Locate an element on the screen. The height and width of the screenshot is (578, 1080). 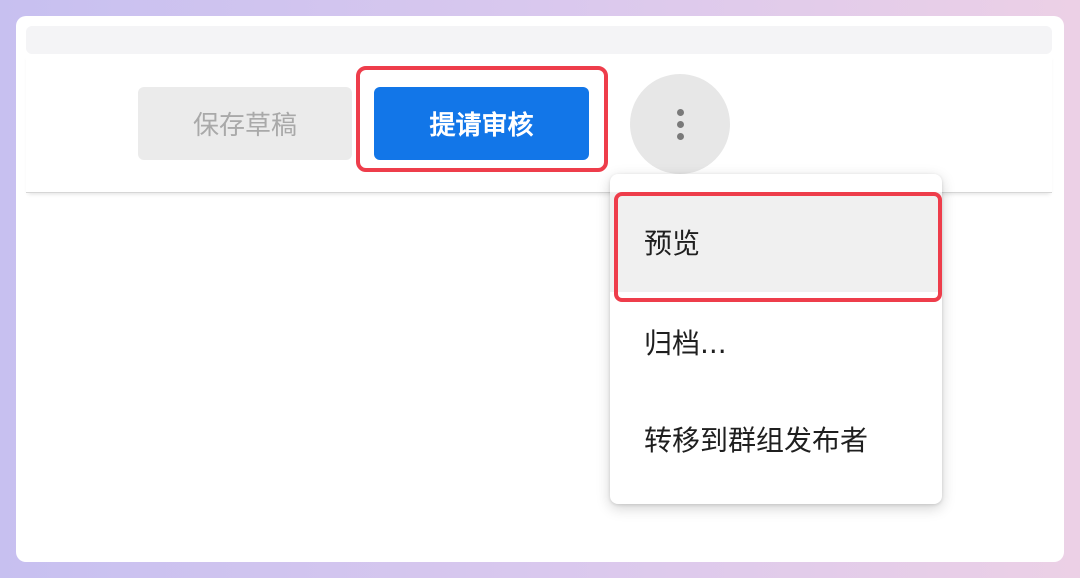
top-strip is located at coordinates (539, 40).